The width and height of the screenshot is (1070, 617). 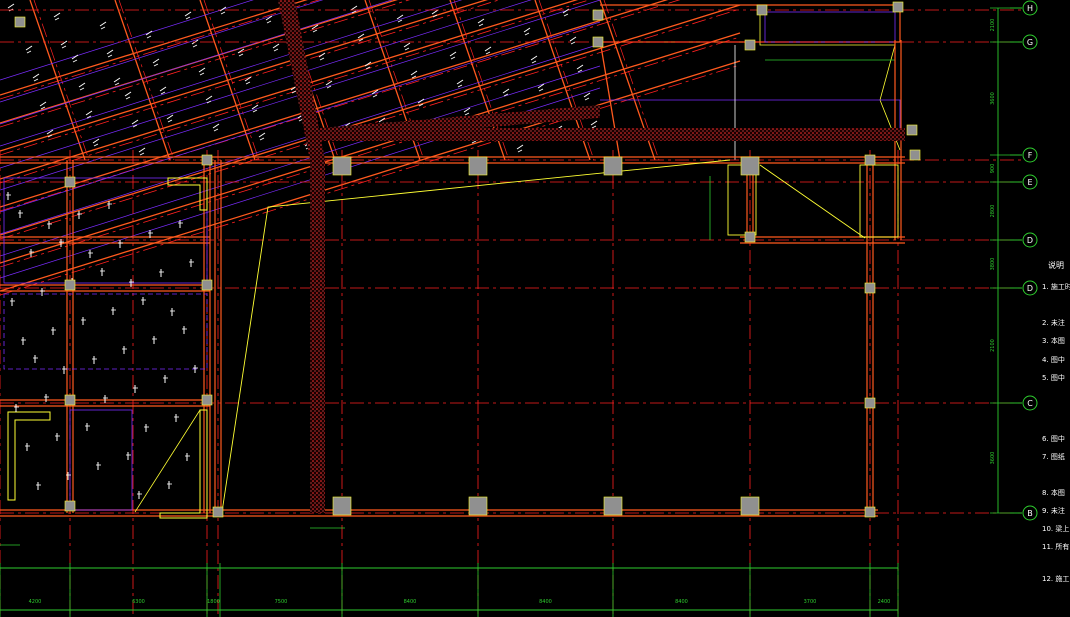 I want to click on bottom-dim-label: 1800, so click(x=213, y=602).